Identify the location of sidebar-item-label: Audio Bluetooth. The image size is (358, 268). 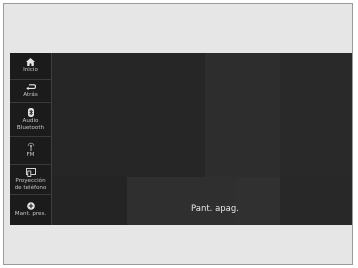
(30, 124).